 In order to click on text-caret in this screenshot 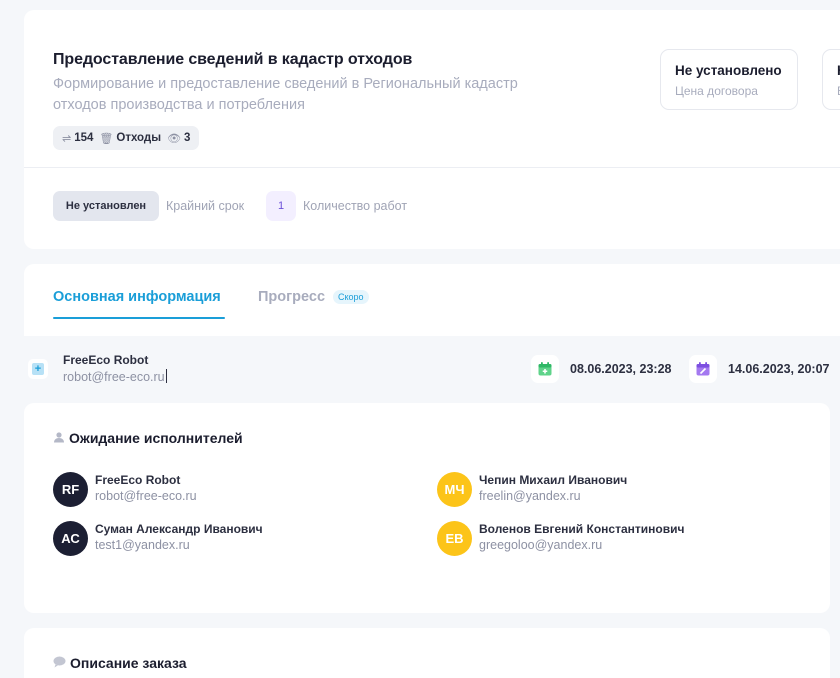, I will do `click(166, 376)`.